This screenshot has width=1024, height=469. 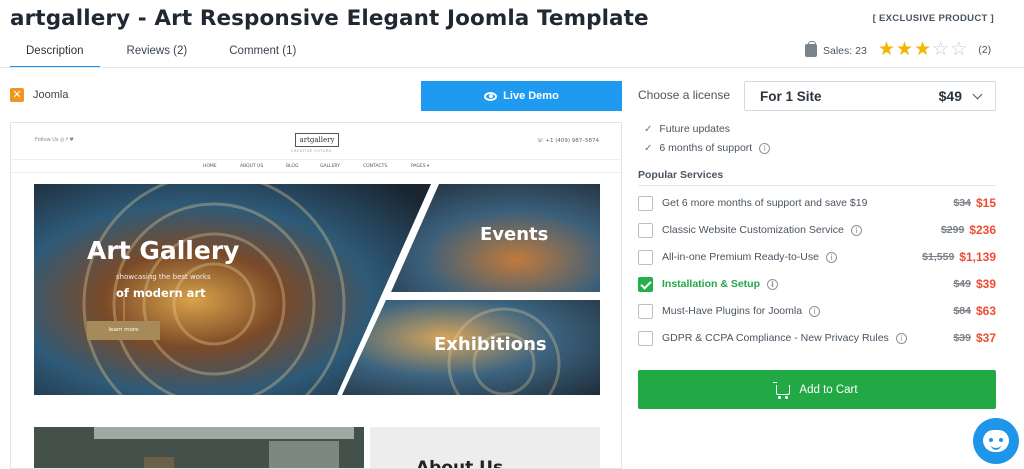 I want to click on joomla-icon: ✕, so click(x=17, y=95).